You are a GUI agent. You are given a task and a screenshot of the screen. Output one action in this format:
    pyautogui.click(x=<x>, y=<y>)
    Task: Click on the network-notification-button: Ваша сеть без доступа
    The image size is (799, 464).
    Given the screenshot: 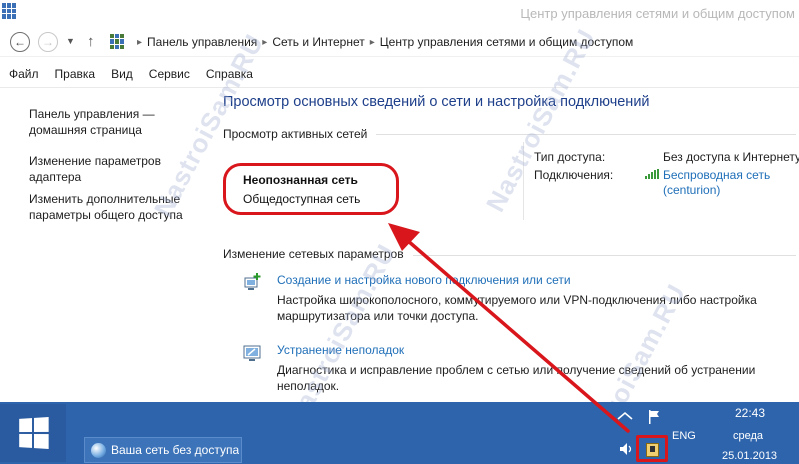 What is the action you would take?
    pyautogui.click(x=163, y=450)
    